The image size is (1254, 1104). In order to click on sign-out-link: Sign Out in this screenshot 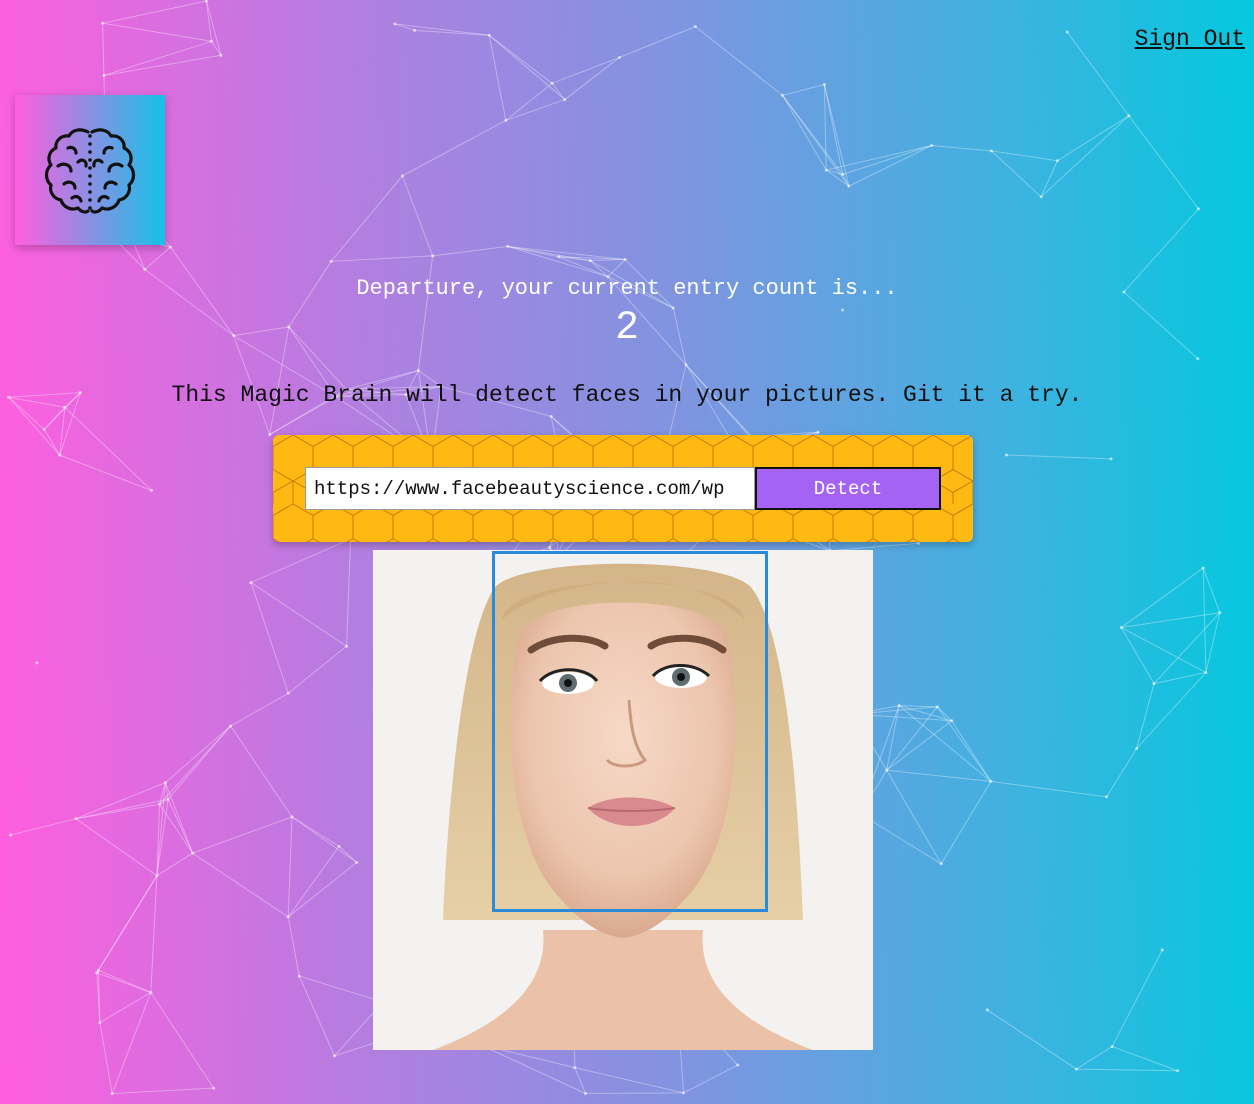, I will do `click(1190, 39)`.